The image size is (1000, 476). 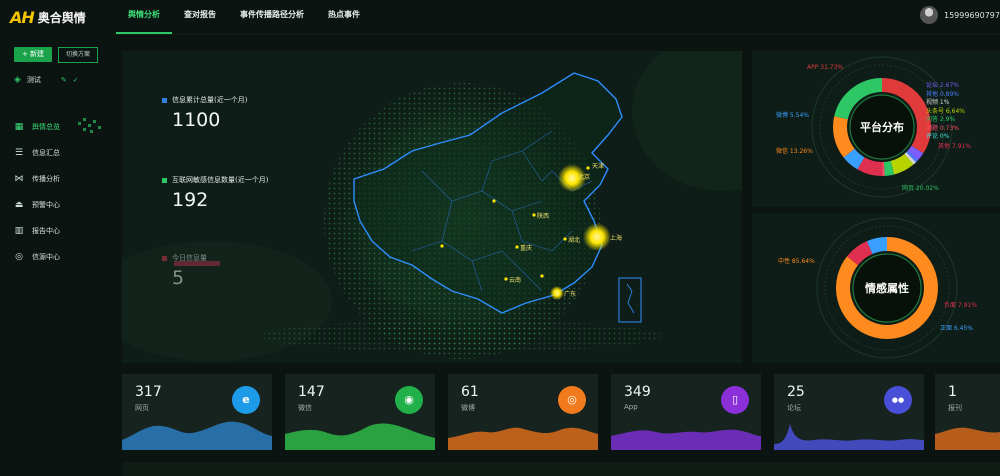 I want to click on pixel-decoration, so click(x=93, y=126).